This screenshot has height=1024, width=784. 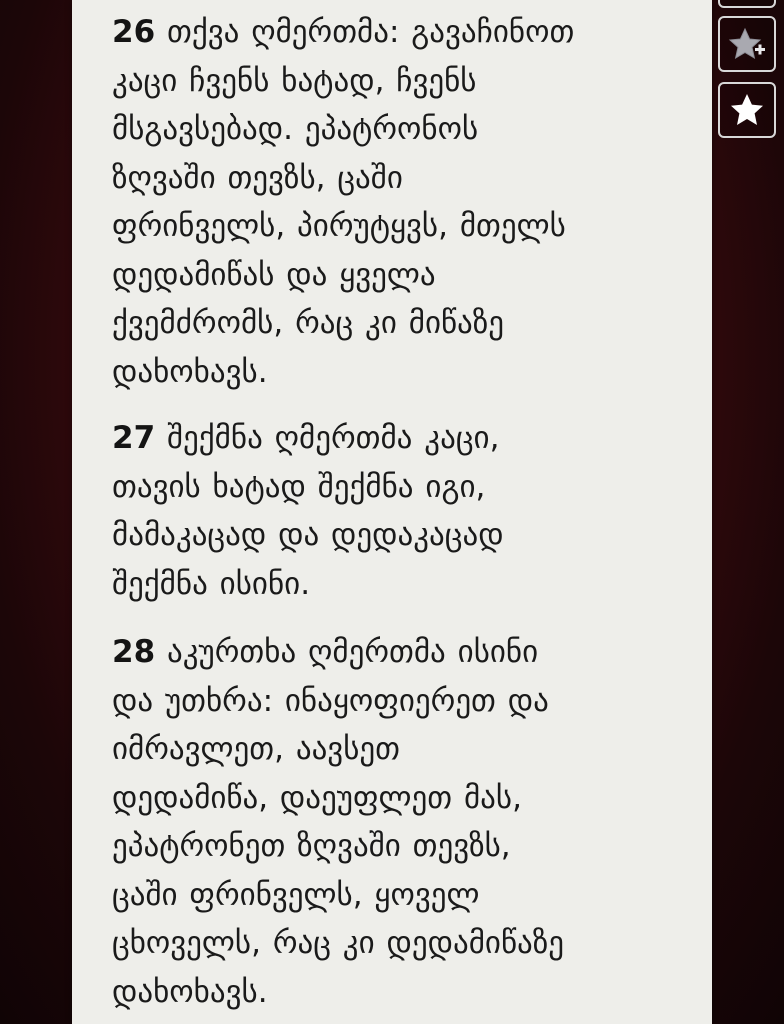 I want to click on verse-line: ქვემძრომს, რაც კი მიწაზე, so click(x=308, y=323).